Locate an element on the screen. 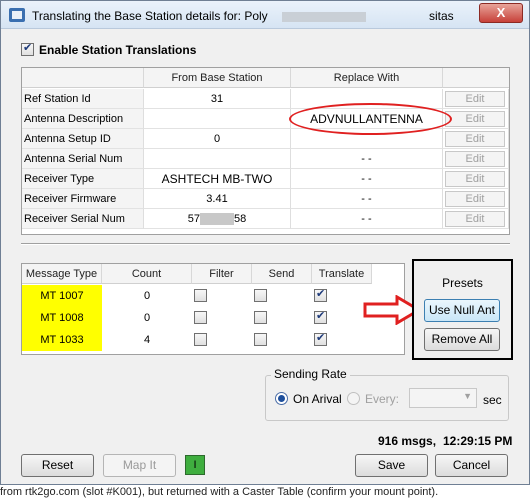  splitter is located at coordinates (265, 244).